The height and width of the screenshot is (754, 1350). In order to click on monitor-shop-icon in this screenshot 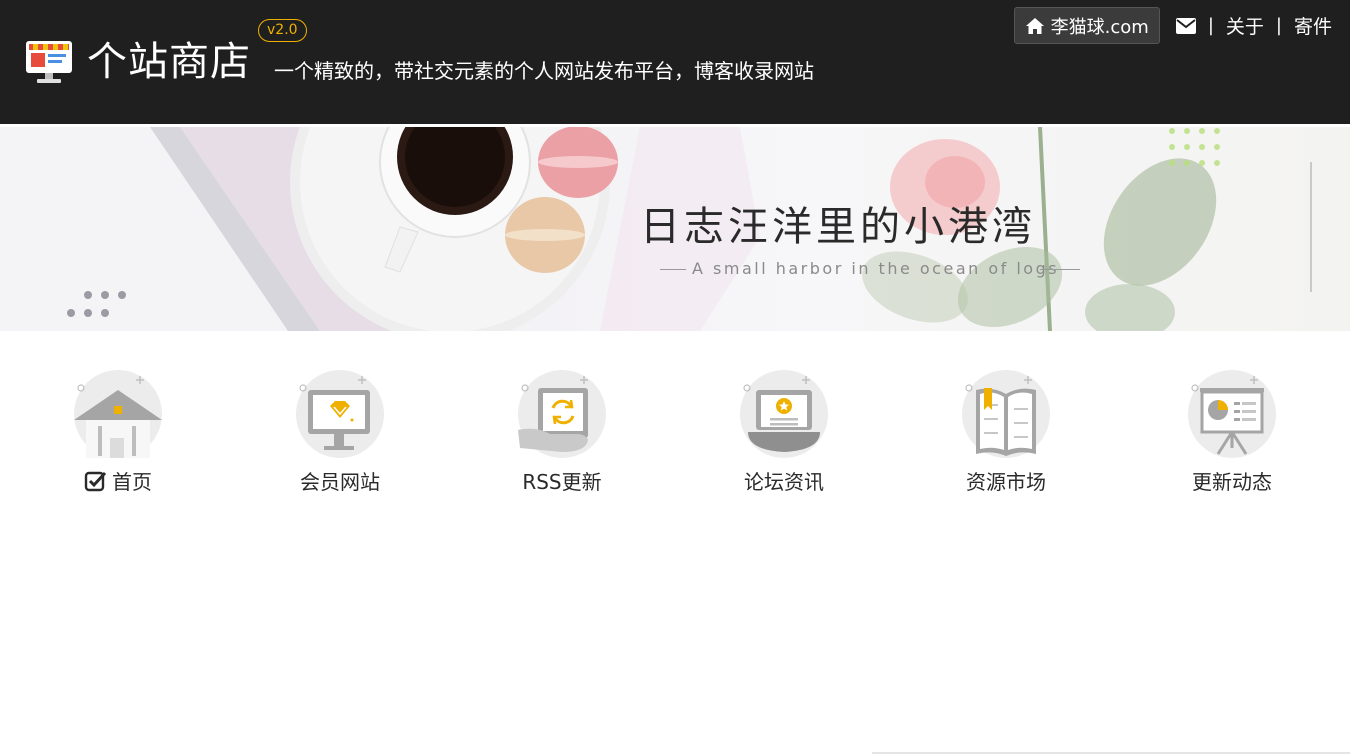, I will do `click(49, 61)`.